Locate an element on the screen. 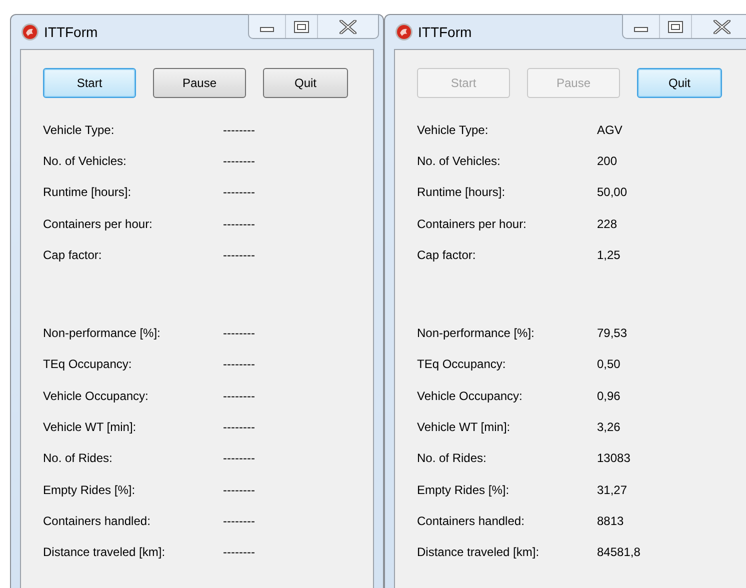 The image size is (746, 588). field-value: 13083 is located at coordinates (613, 459).